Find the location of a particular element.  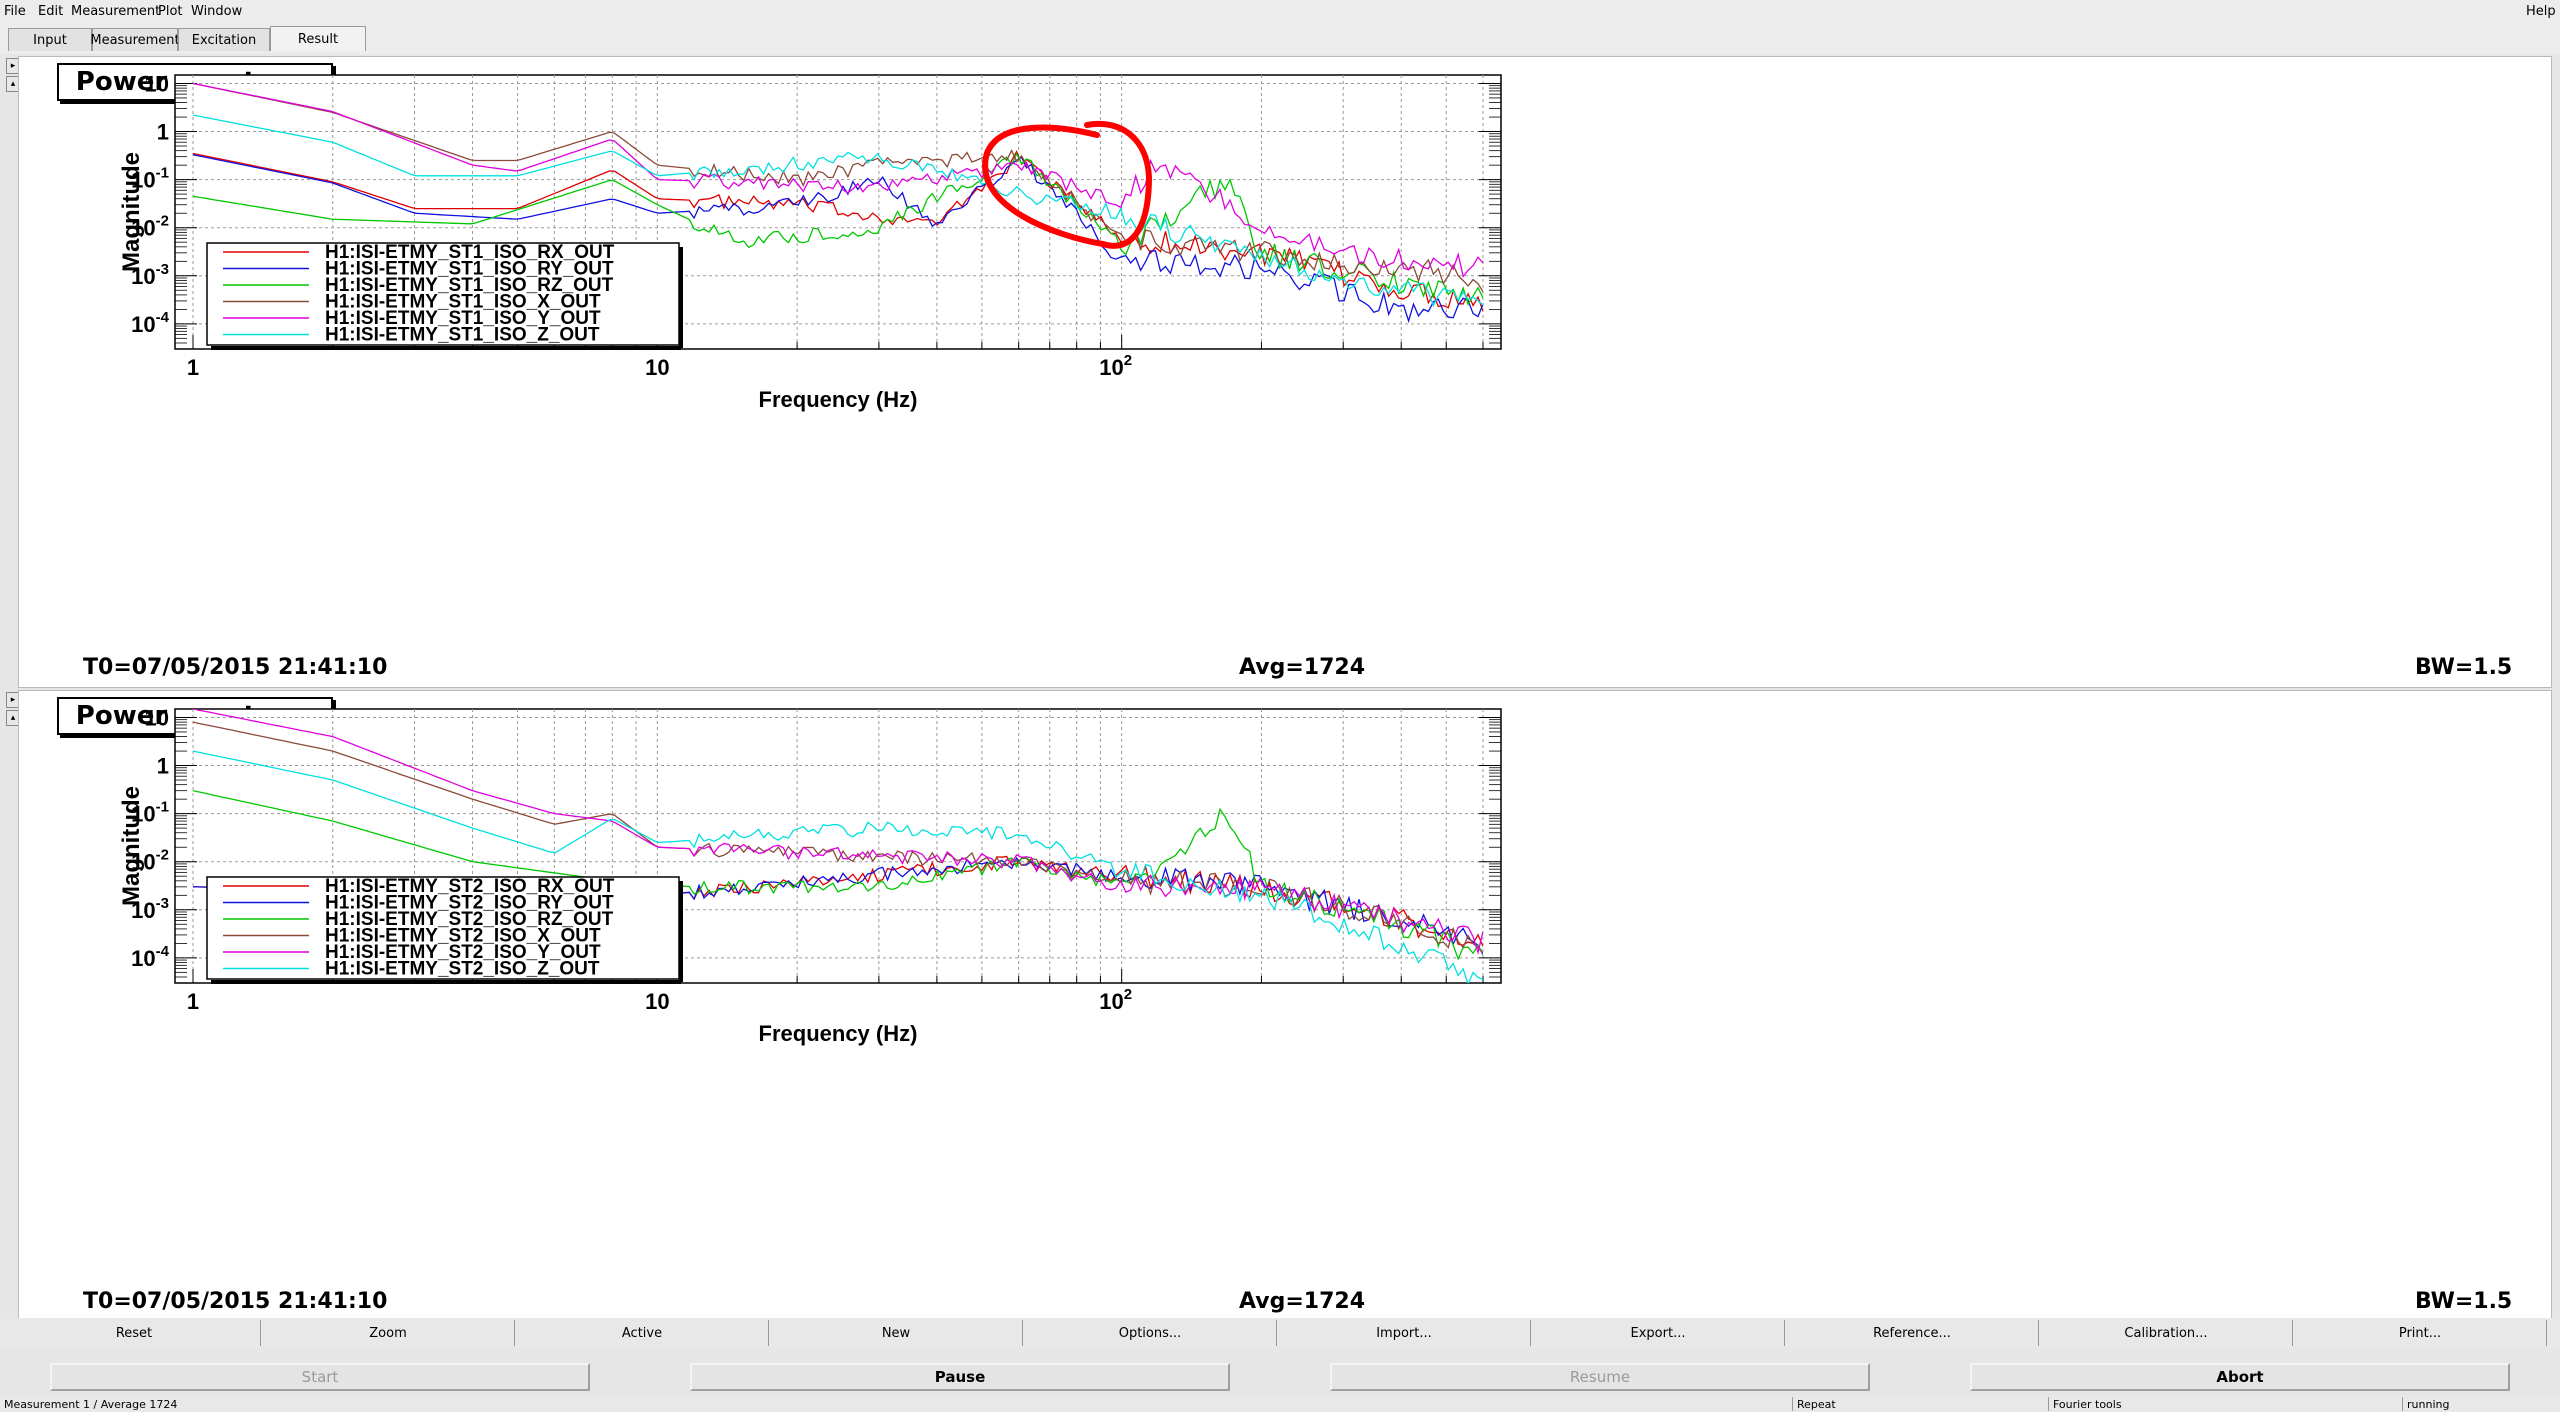

active-button: Active is located at coordinates (642, 1333).